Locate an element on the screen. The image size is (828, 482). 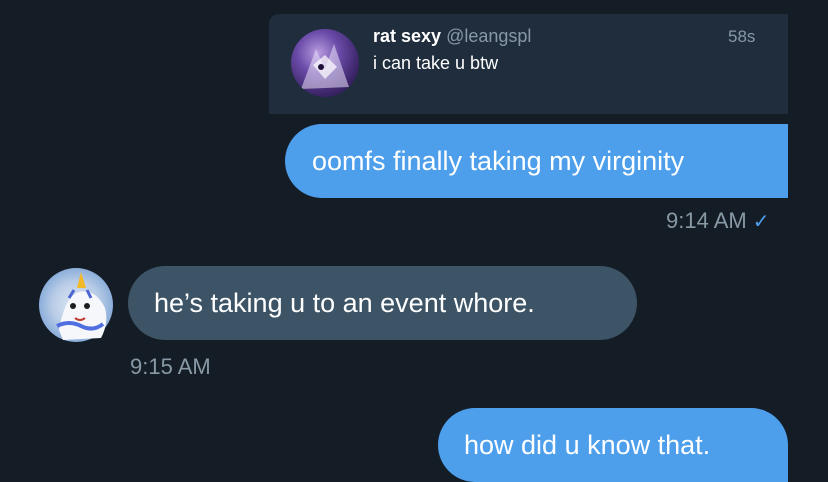
quoted-tweet-text: i can take u btw is located at coordinates (436, 63).